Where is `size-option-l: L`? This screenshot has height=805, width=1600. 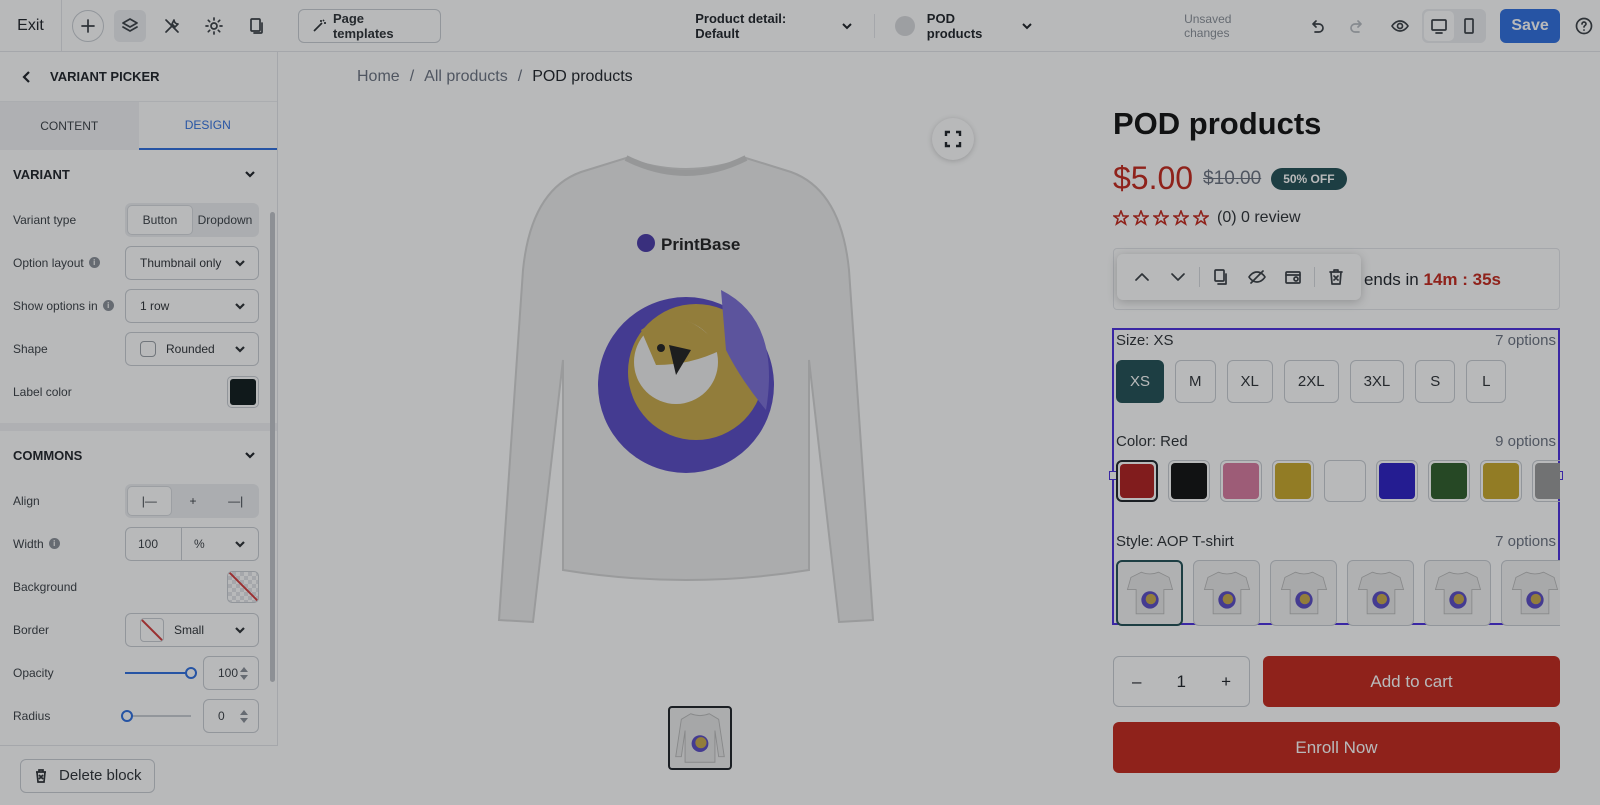 size-option-l: L is located at coordinates (1486, 381).